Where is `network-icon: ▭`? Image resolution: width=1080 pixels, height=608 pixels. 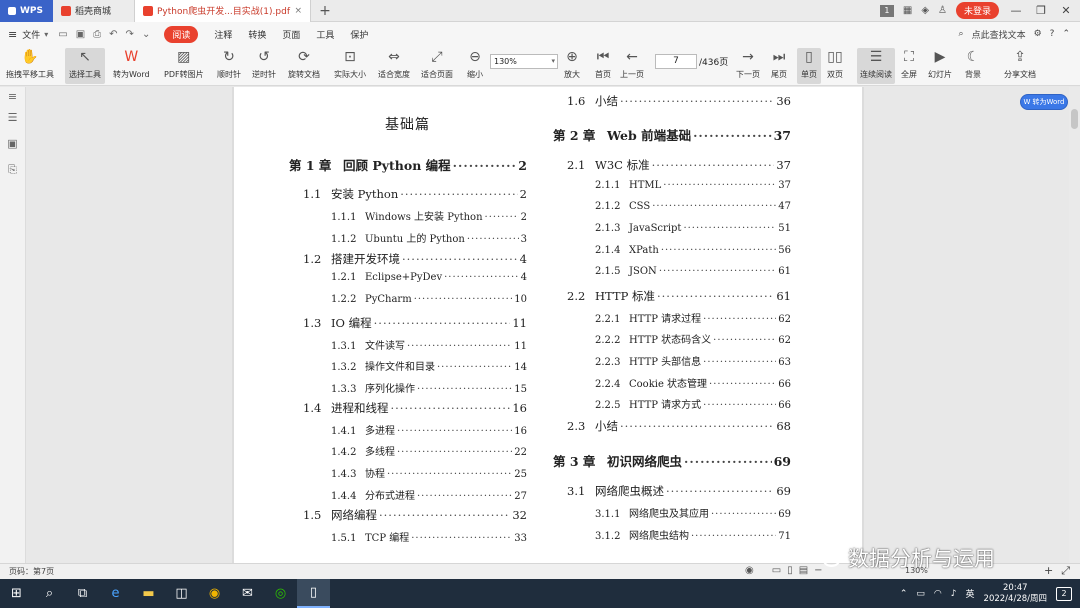 network-icon: ▭ is located at coordinates (920, 594).